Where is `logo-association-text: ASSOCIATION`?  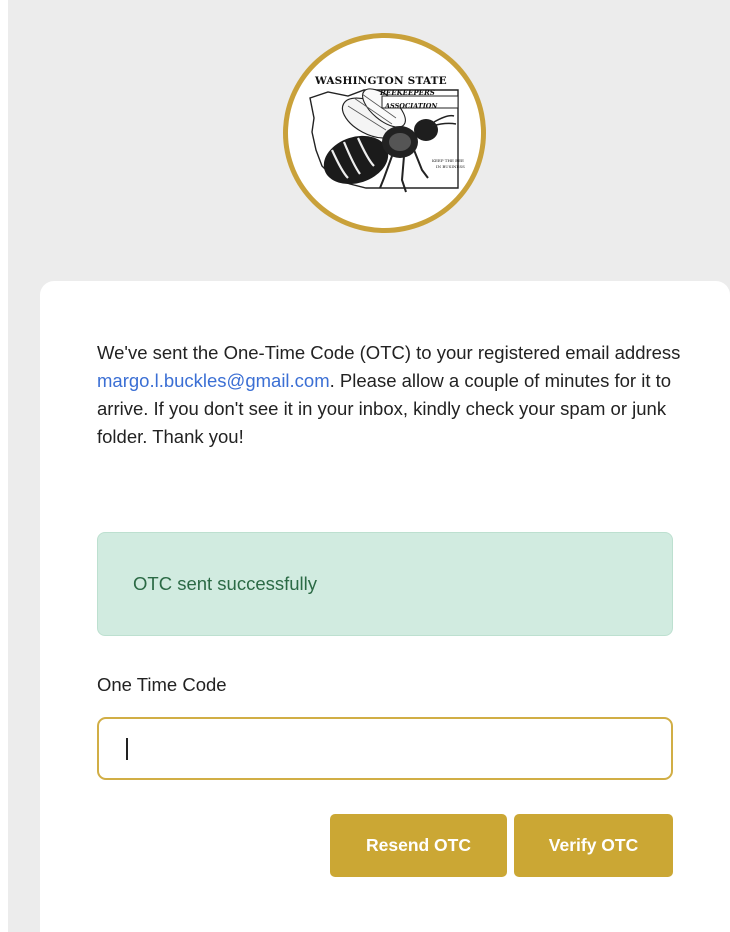 logo-association-text: ASSOCIATION is located at coordinates (411, 106).